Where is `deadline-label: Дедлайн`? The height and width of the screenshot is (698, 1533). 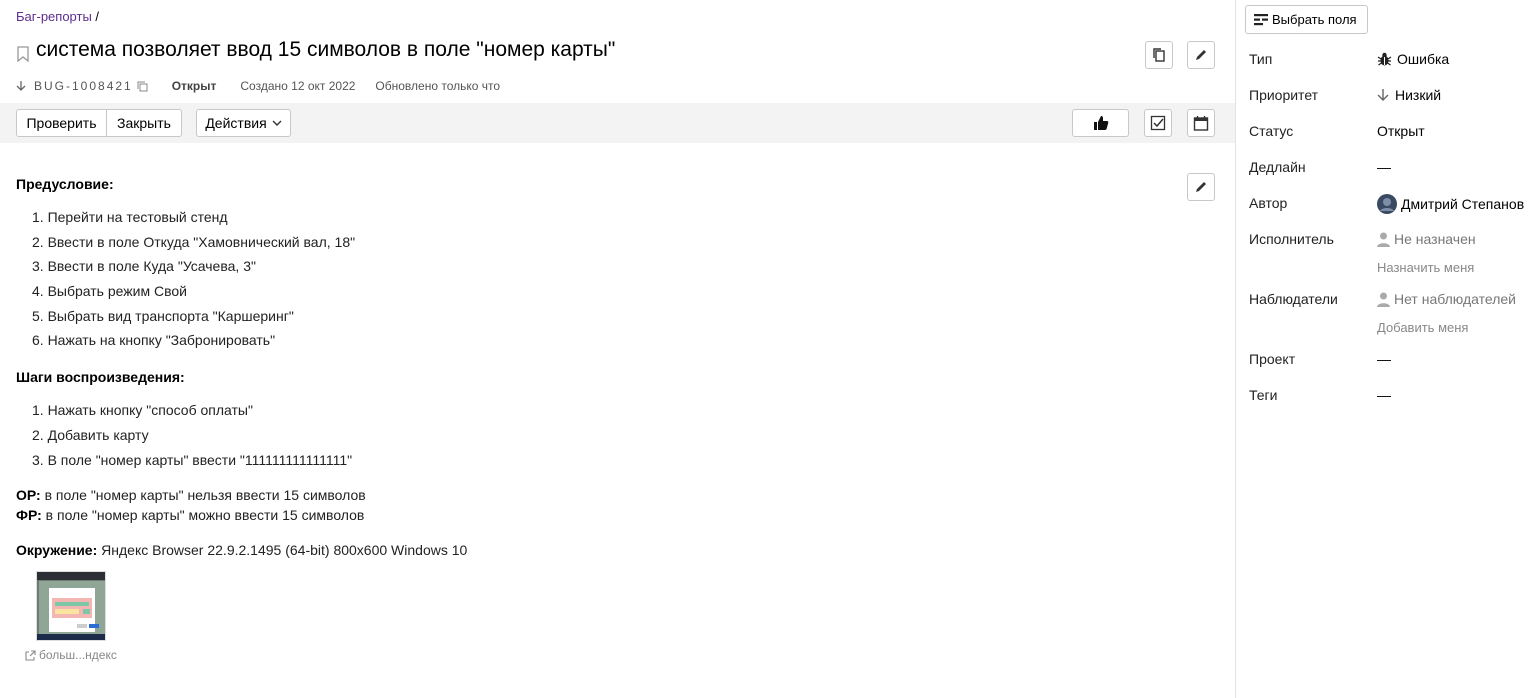
deadline-label: Дедлайн is located at coordinates (1277, 167).